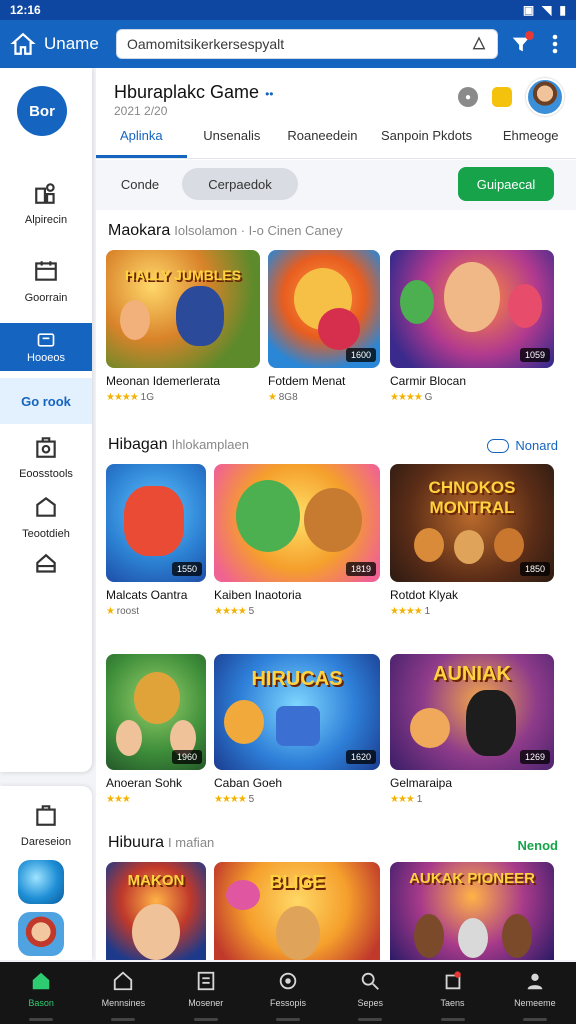  What do you see at coordinates (156, 712) in the screenshot?
I see `game-thumbnail: 1960` at bounding box center [156, 712].